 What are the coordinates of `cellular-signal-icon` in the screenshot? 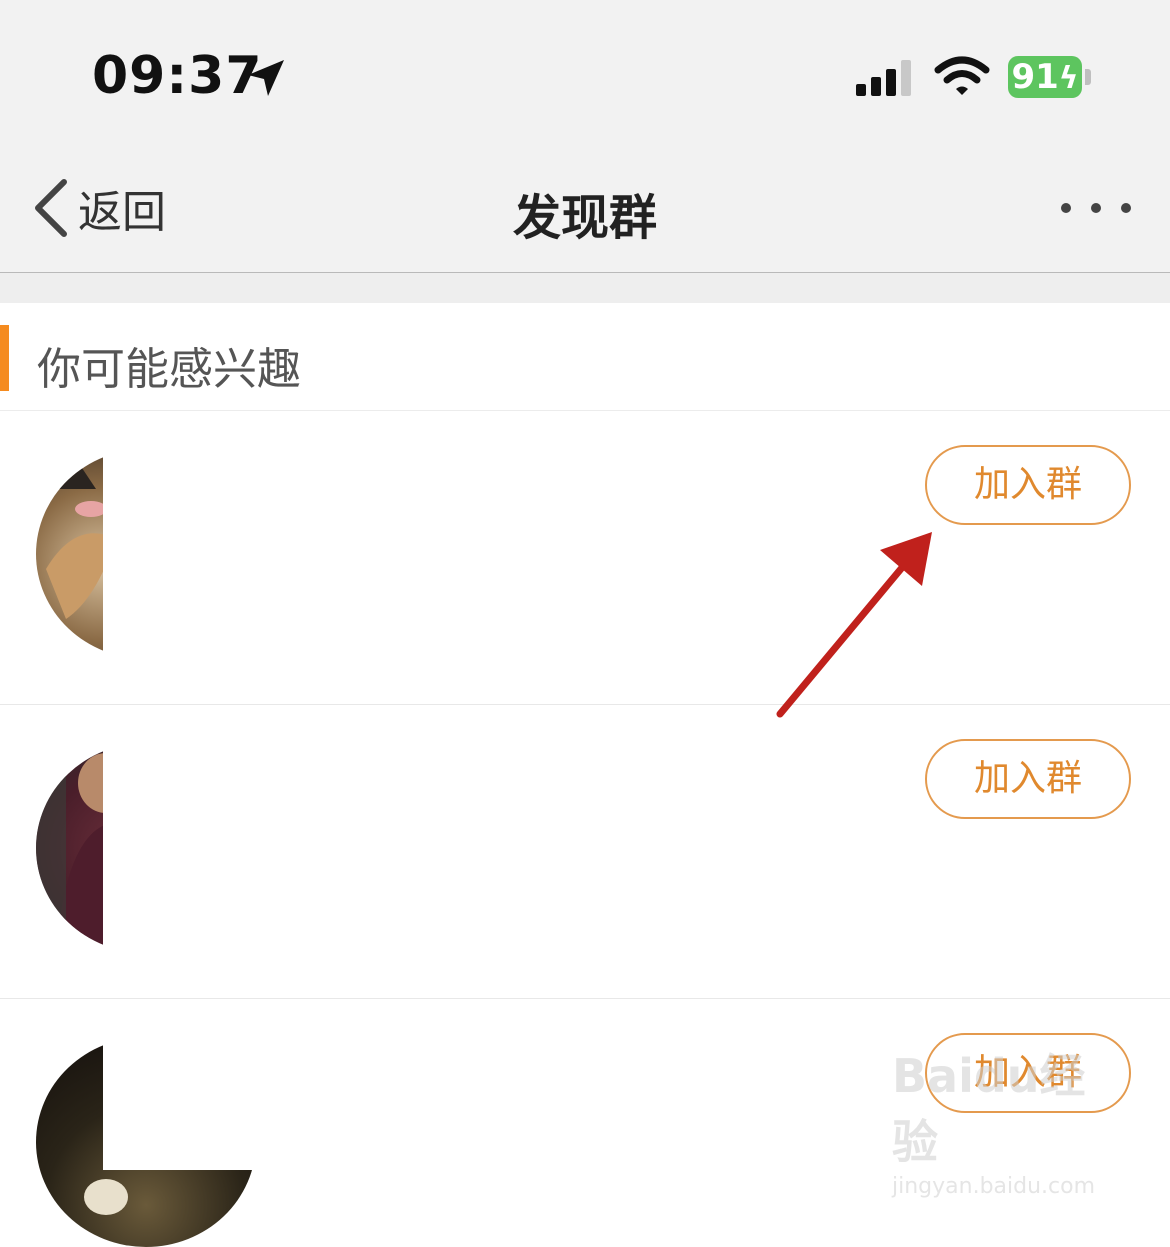 It's located at (883, 78).